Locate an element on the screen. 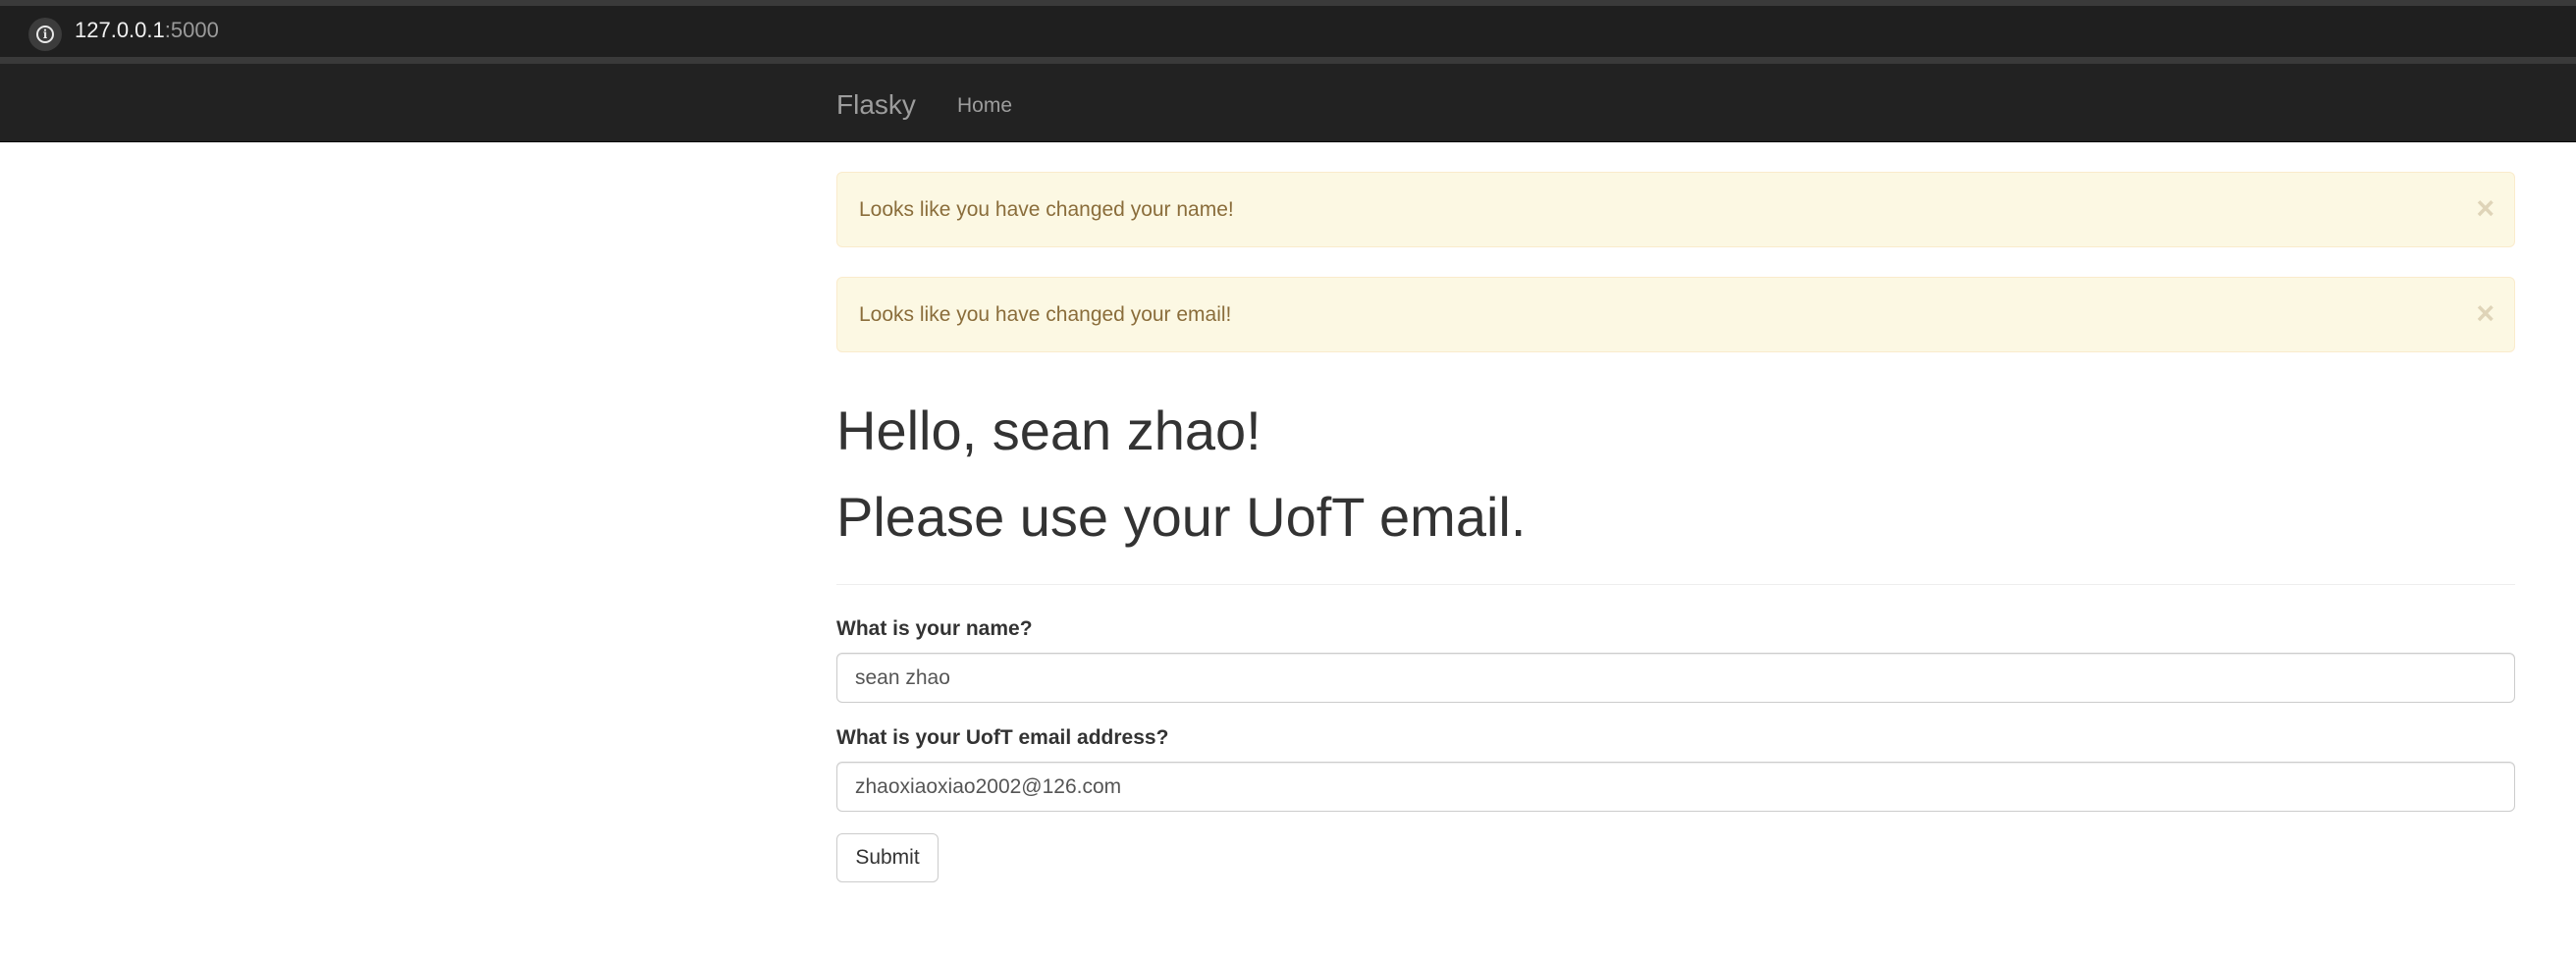 The height and width of the screenshot is (956, 2576). navbar-brand: Flasky is located at coordinates (876, 105).